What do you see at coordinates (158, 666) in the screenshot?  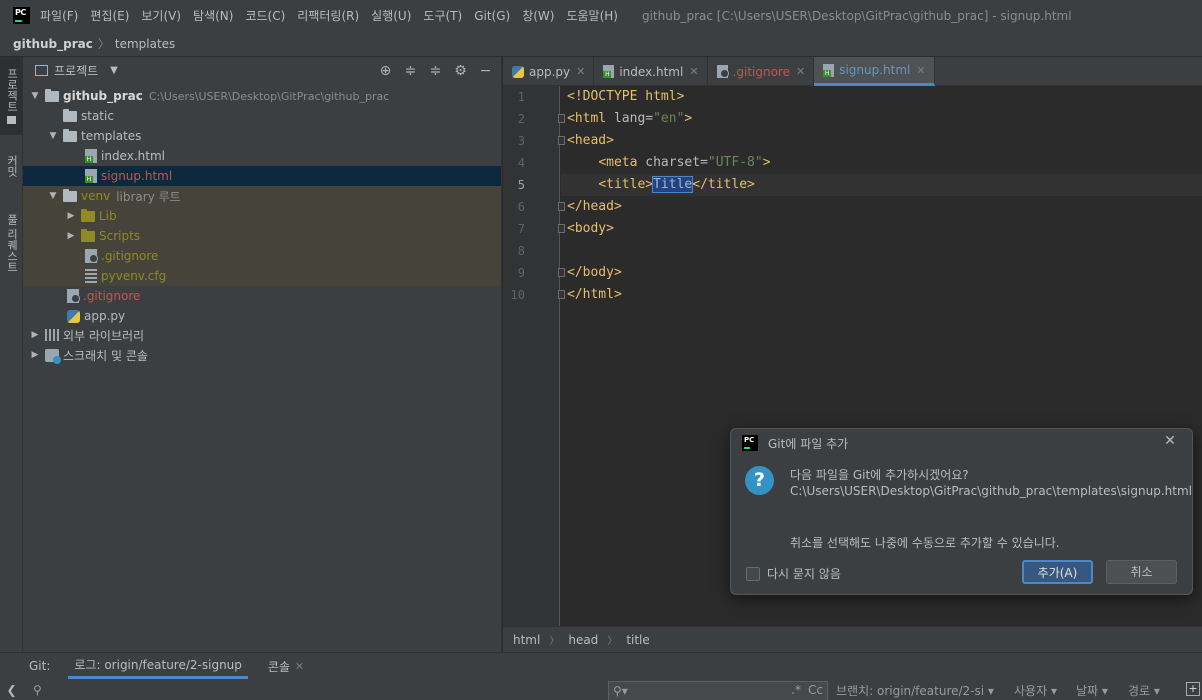 I see `tab-git-log: 로그: origin/feature/2-signup` at bounding box center [158, 666].